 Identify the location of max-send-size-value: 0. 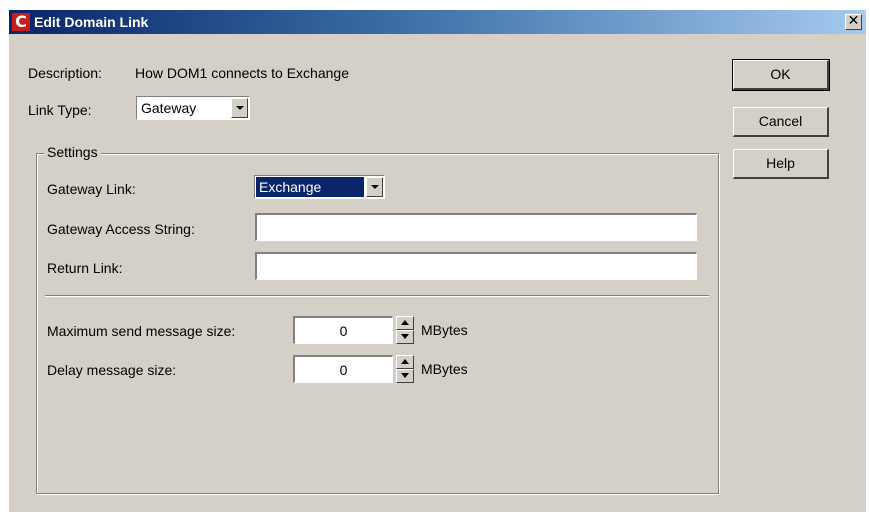
(343, 331).